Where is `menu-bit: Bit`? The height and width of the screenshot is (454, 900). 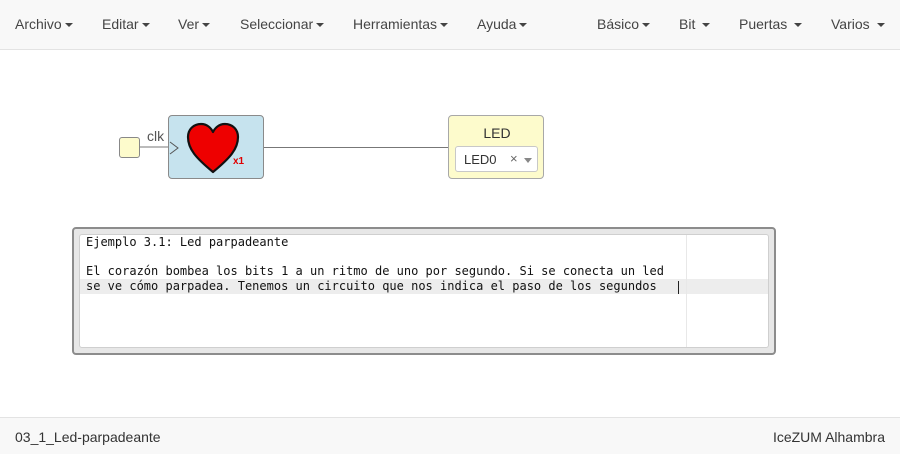
menu-bit: Bit is located at coordinates (695, 24).